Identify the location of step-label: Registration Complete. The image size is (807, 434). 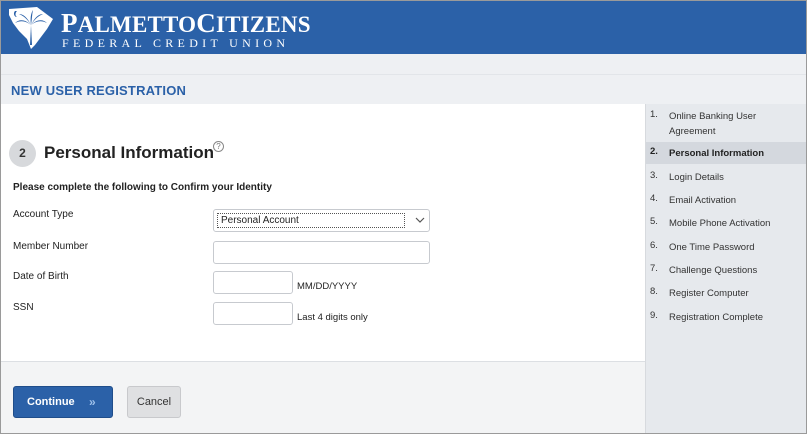
(716, 317).